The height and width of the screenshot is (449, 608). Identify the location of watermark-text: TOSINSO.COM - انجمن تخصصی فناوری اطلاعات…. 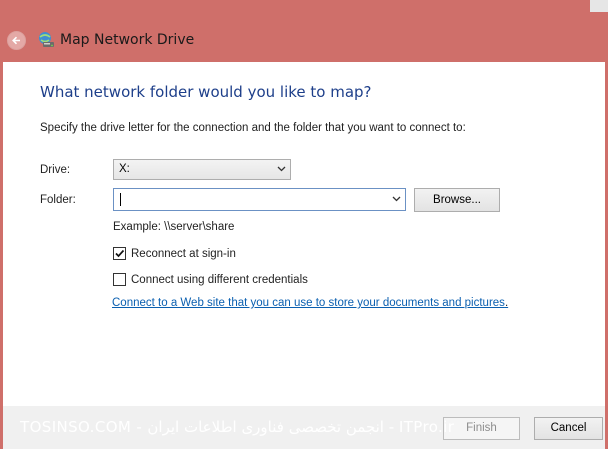
(237, 427).